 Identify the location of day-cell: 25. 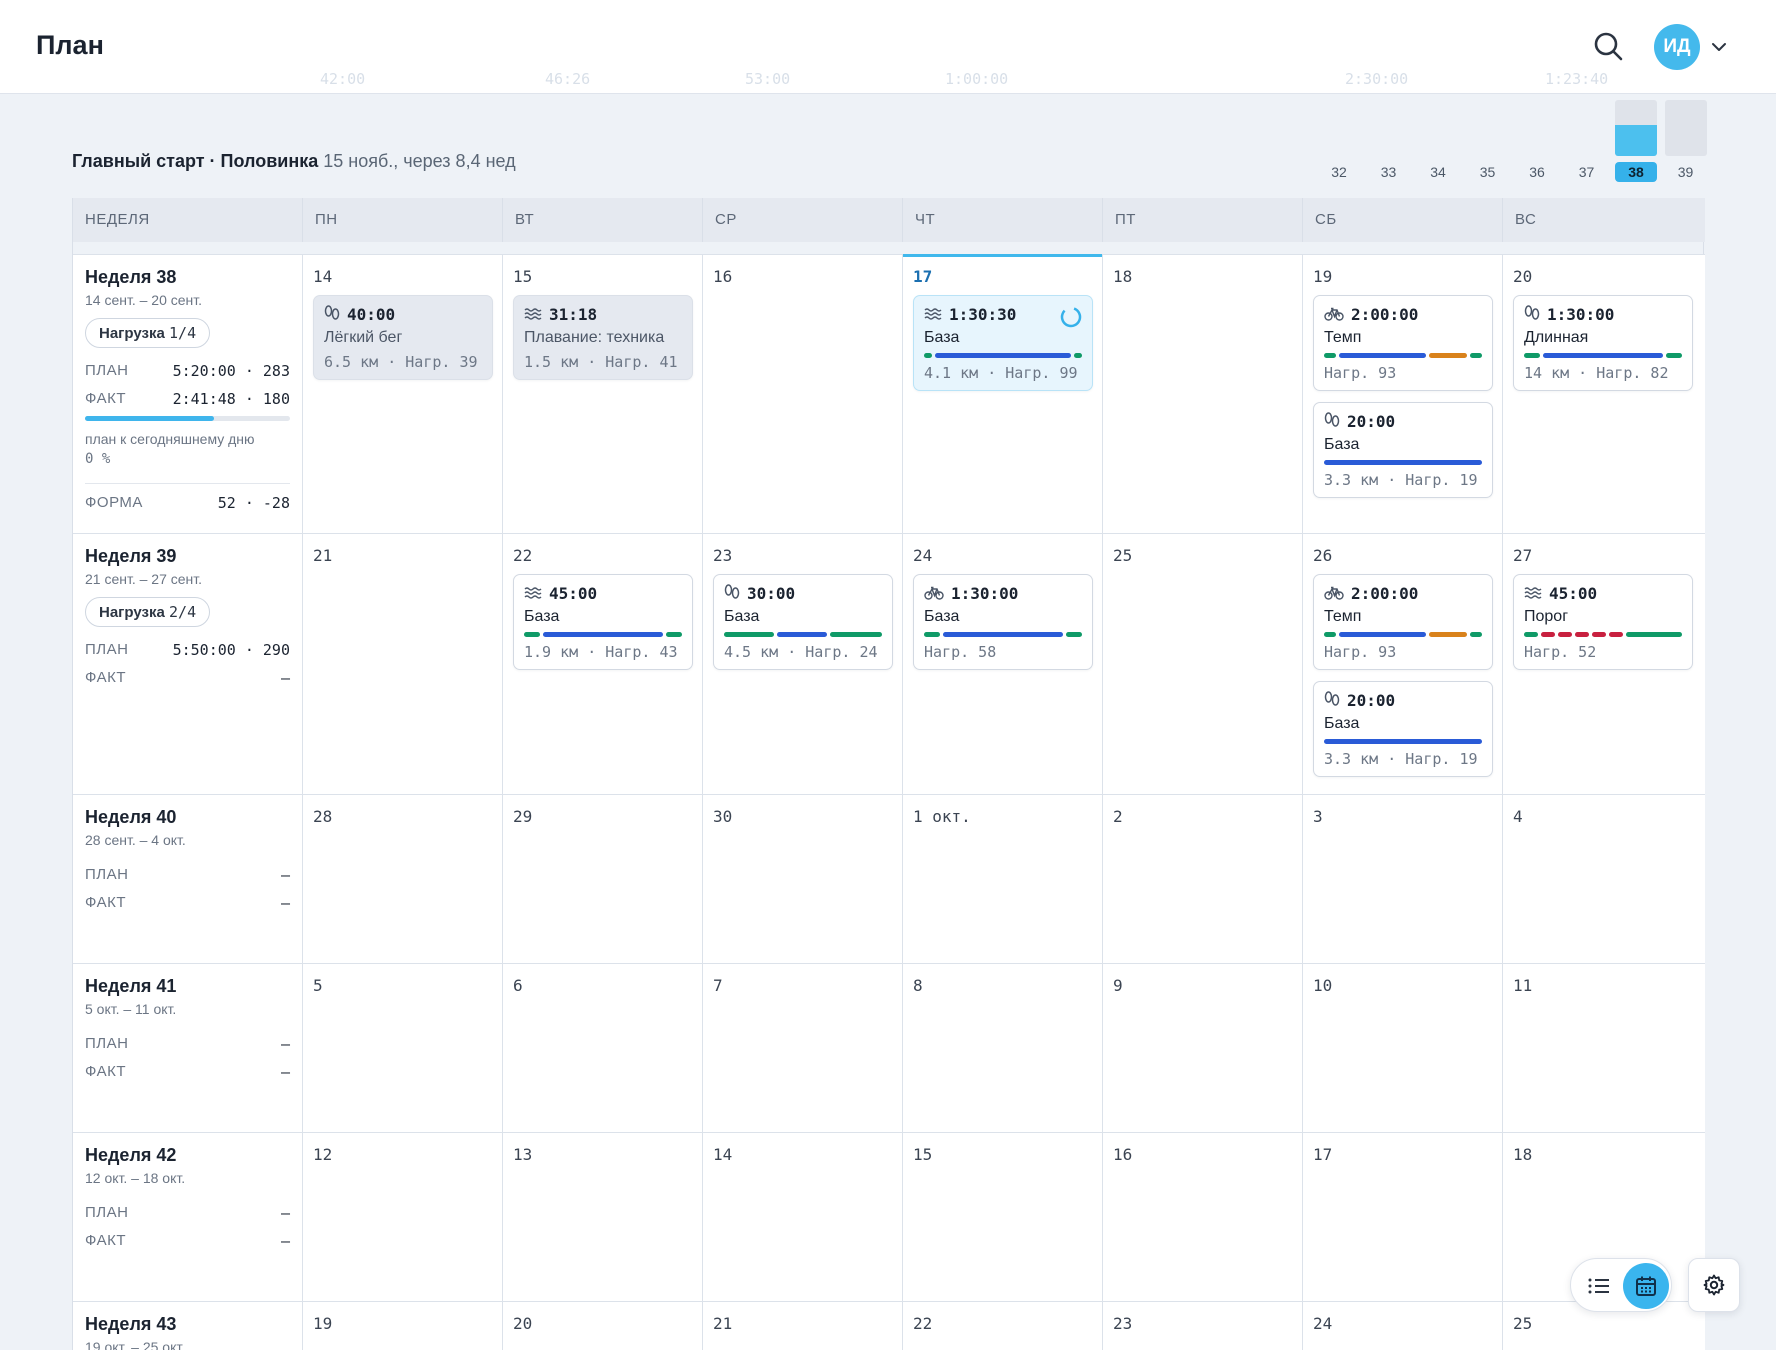
(1203, 664).